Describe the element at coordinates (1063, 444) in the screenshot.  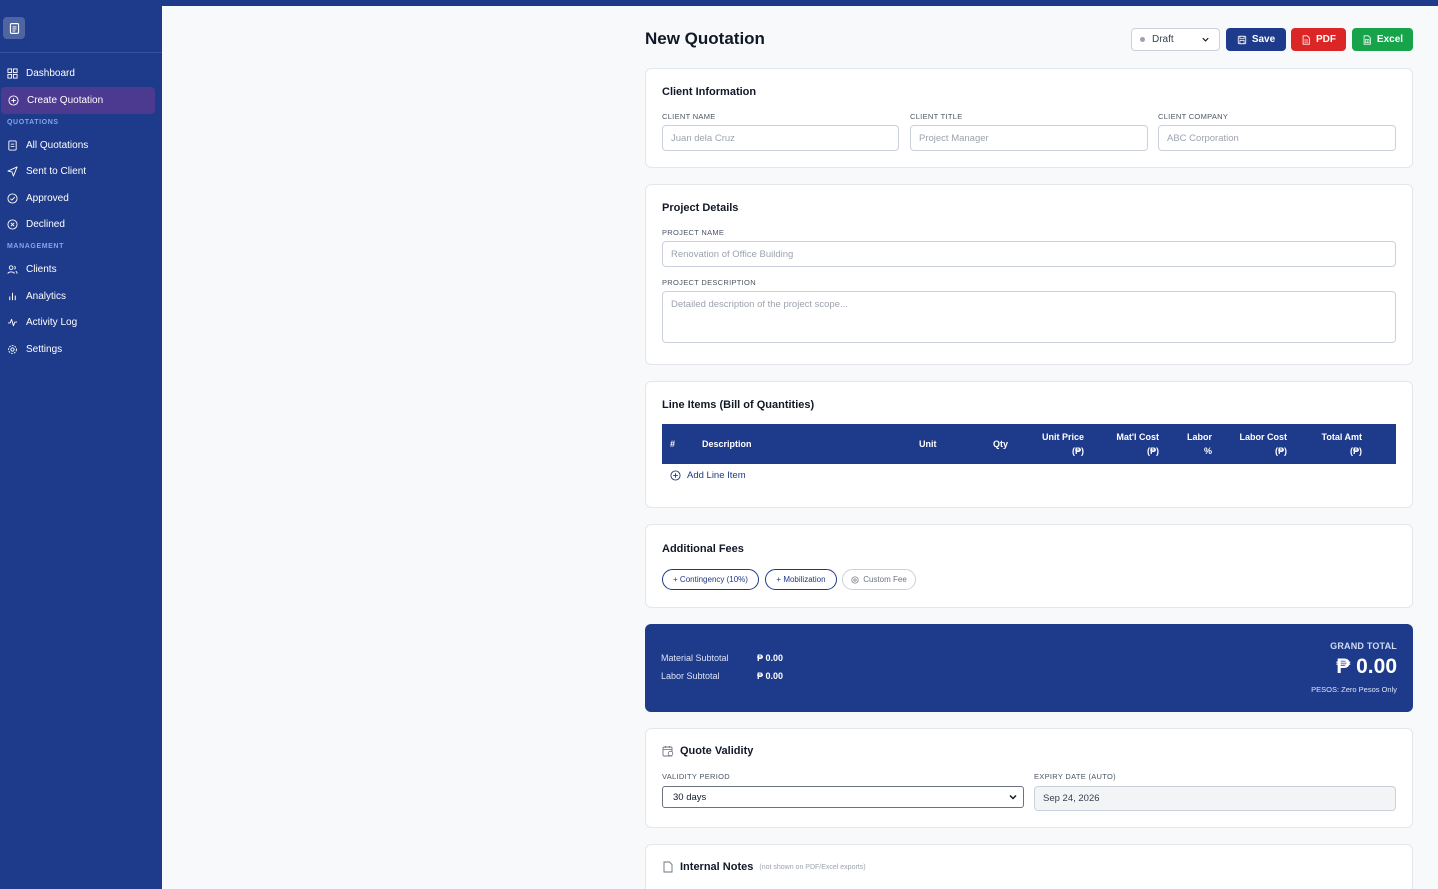
I see `col-unit-price: Unit Price (₱)` at that location.